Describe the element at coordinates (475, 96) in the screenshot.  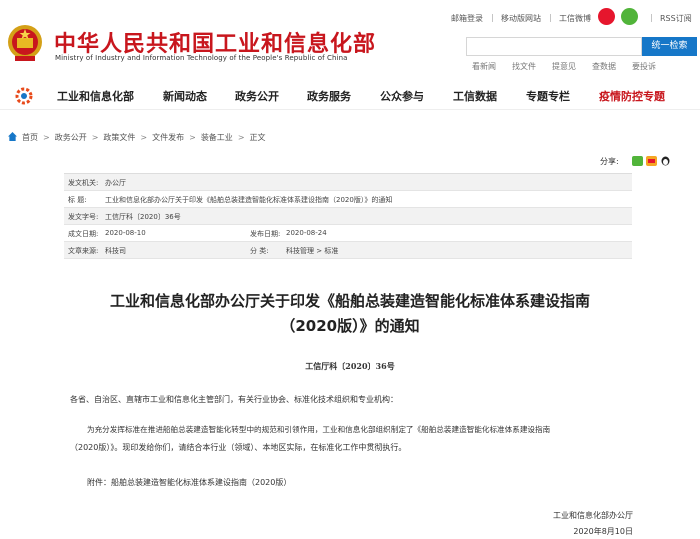
I see `nav-item-data: 工信数据` at that location.